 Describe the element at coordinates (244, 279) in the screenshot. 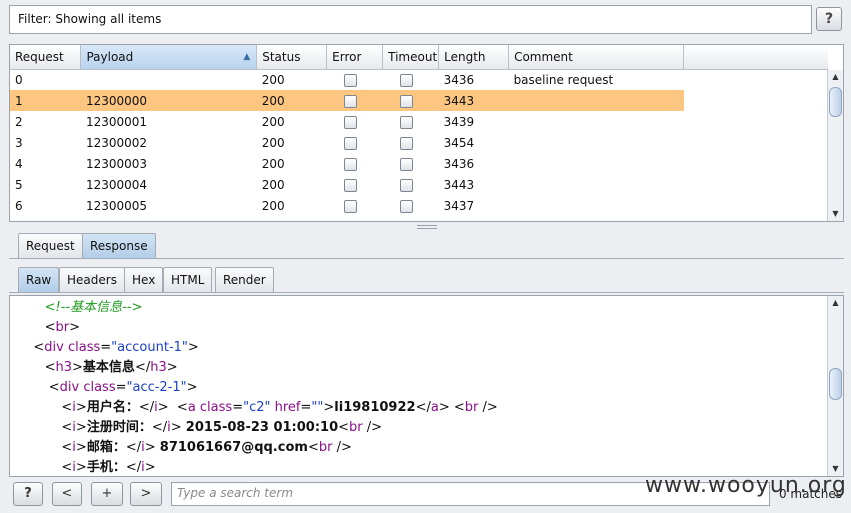

I see `tab-render: Render` at that location.